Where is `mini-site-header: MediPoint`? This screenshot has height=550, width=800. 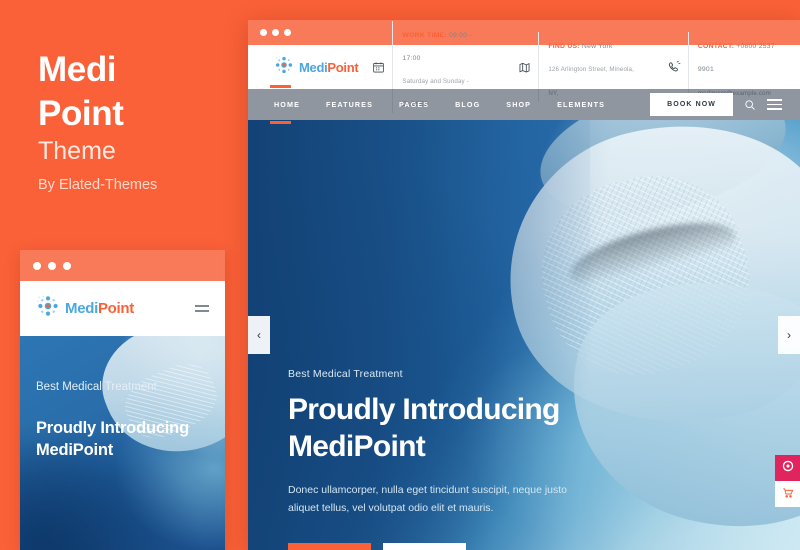
mini-site-header: MediPoint is located at coordinates (122, 308).